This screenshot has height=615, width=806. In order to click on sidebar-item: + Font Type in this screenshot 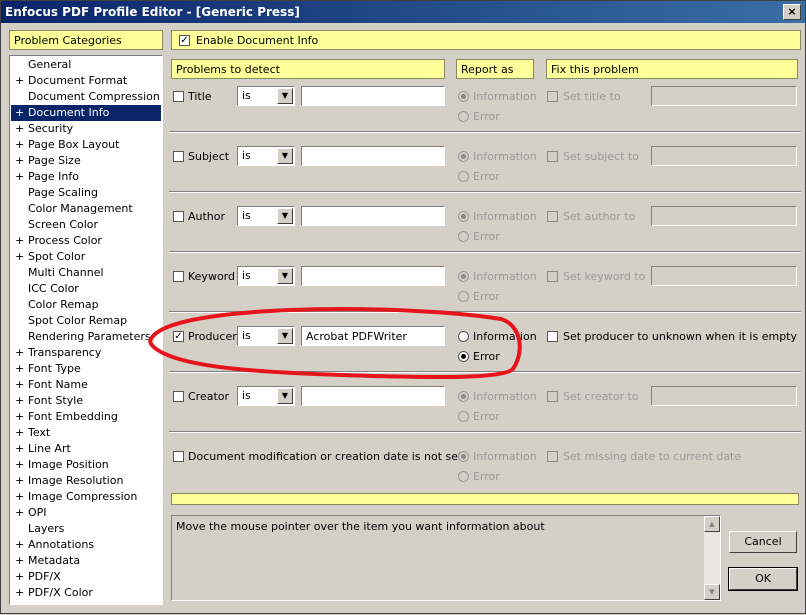, I will do `click(86, 369)`.